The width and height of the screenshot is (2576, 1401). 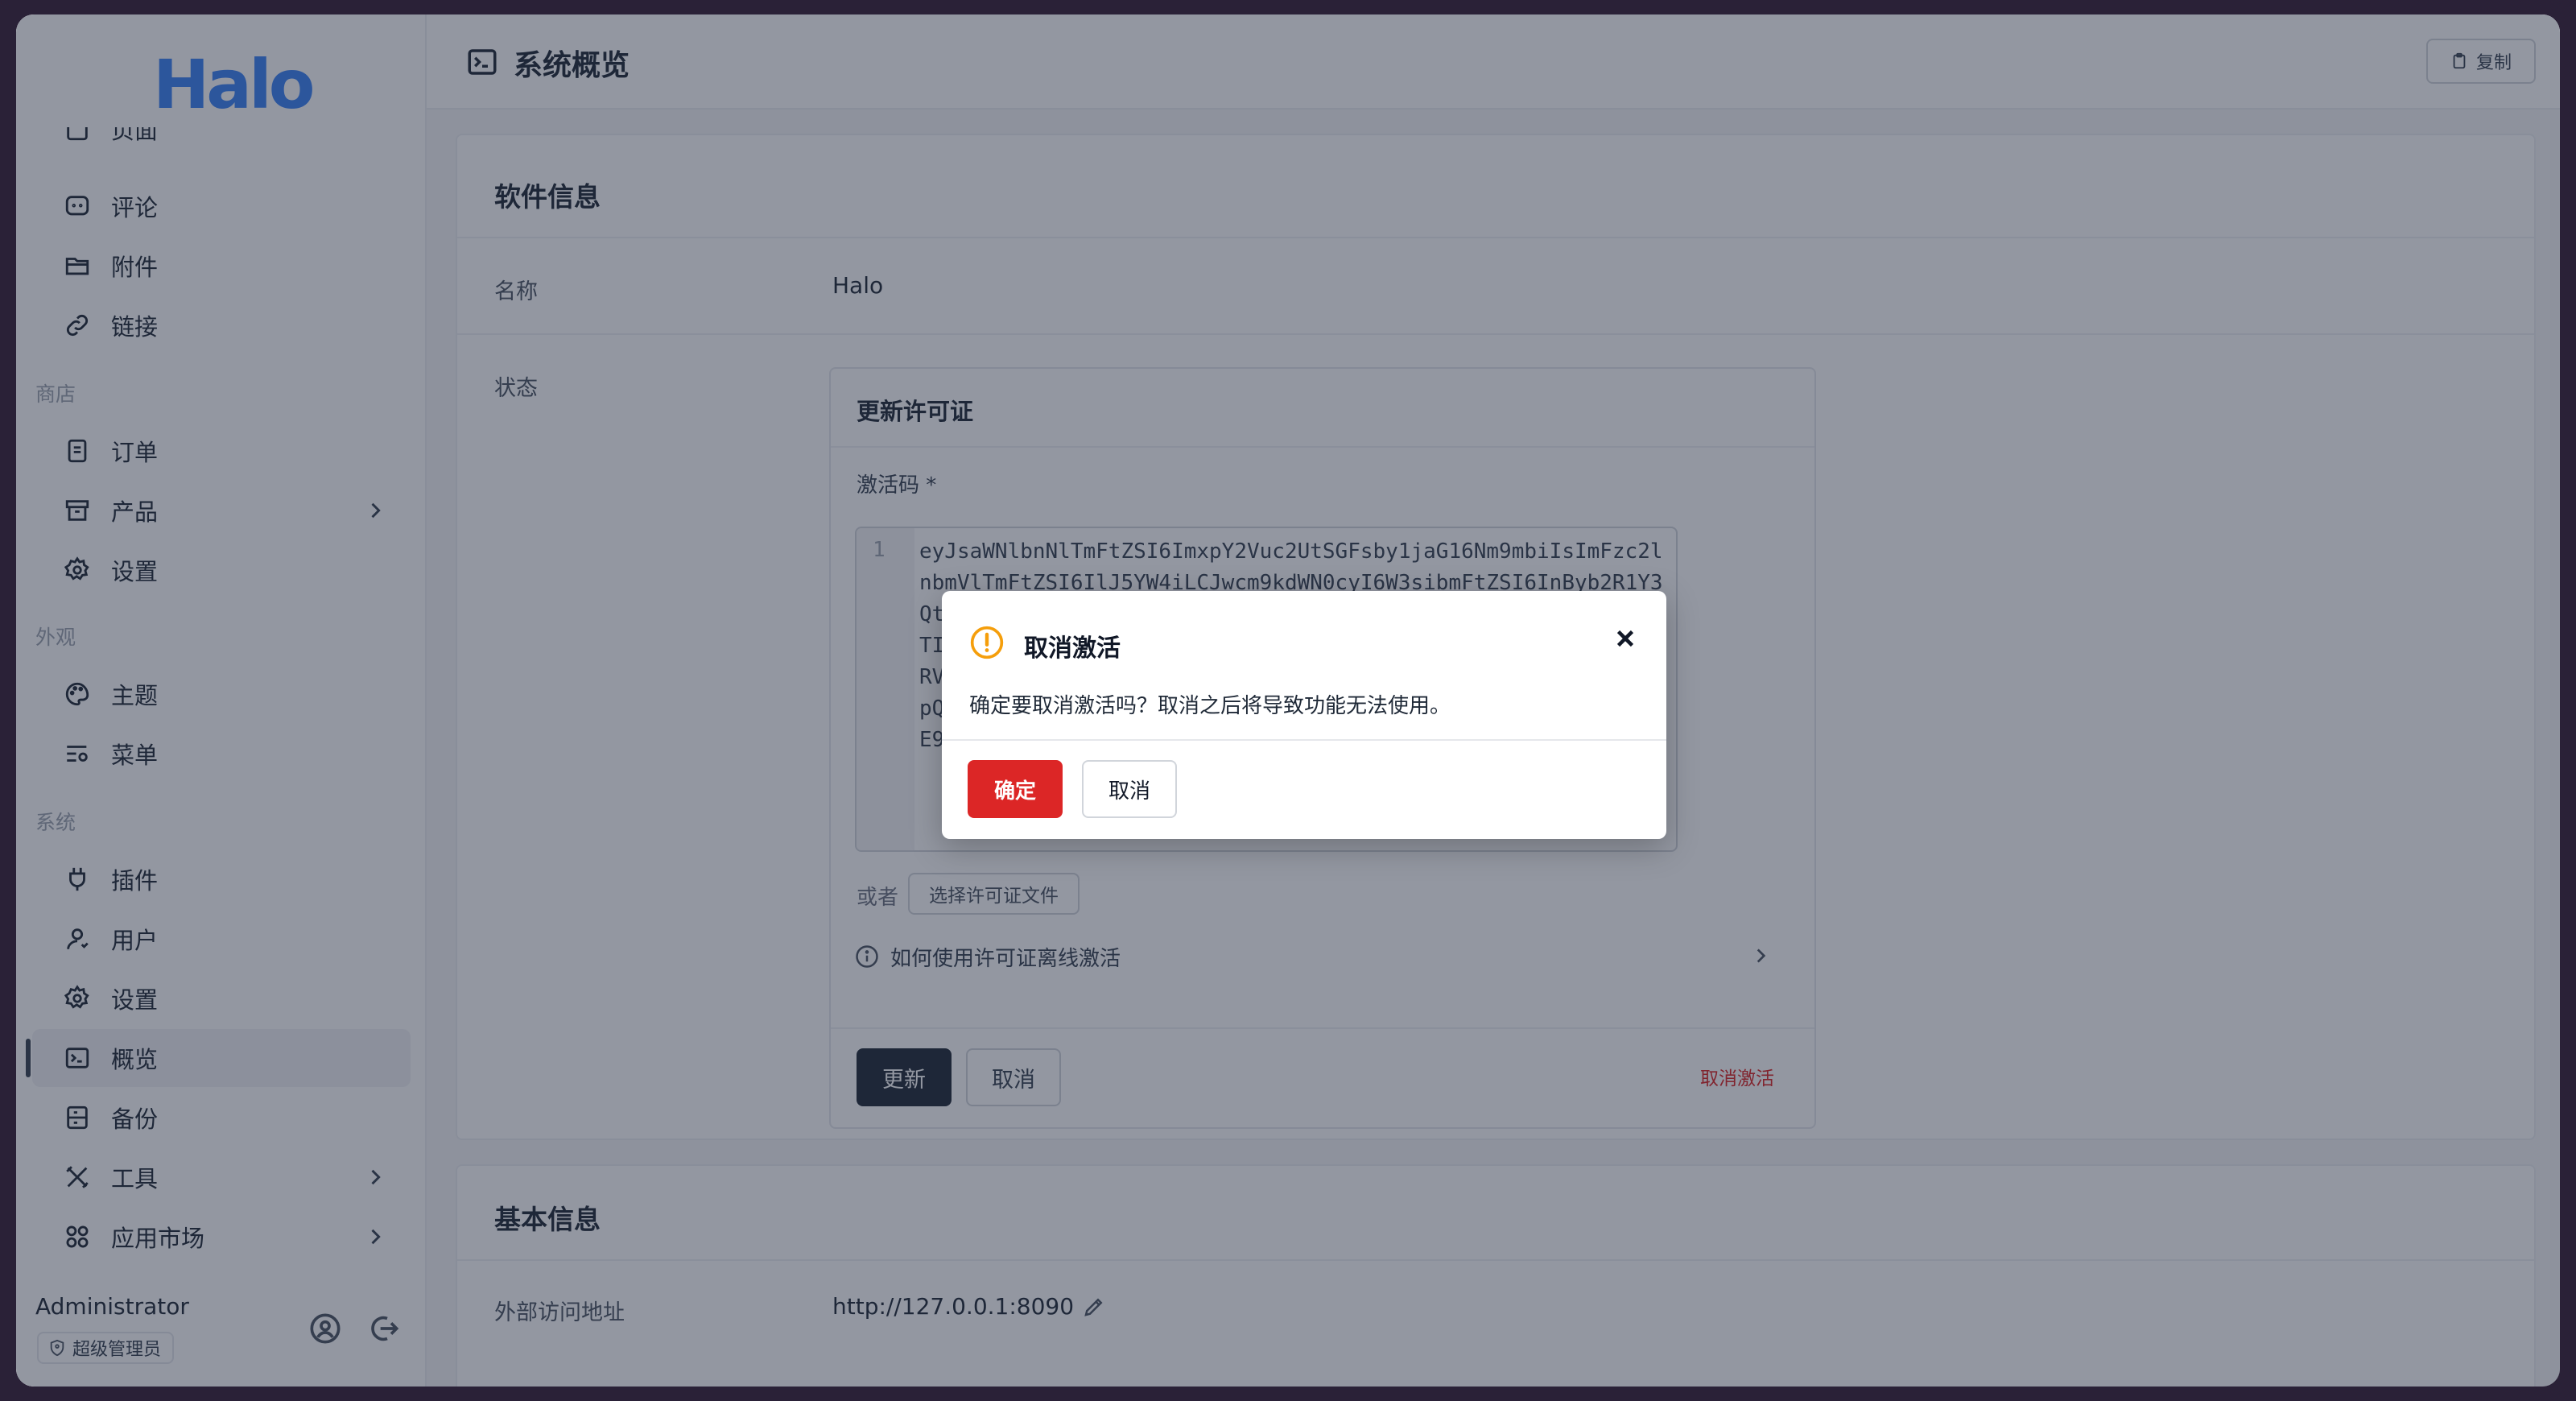 What do you see at coordinates (1304, 740) in the screenshot?
I see `divider` at bounding box center [1304, 740].